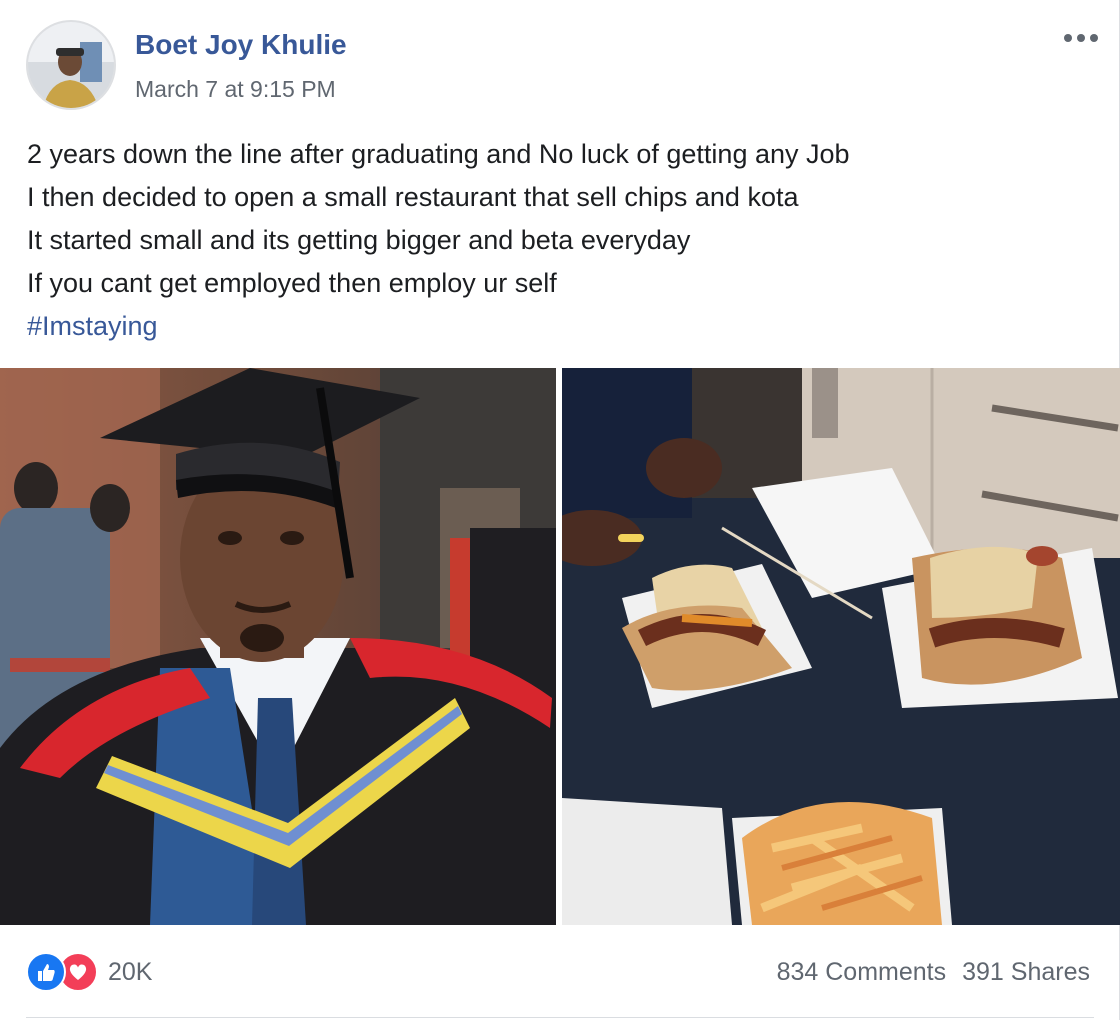 This screenshot has width=1120, height=1020. I want to click on author-avatar, so click(71, 65).